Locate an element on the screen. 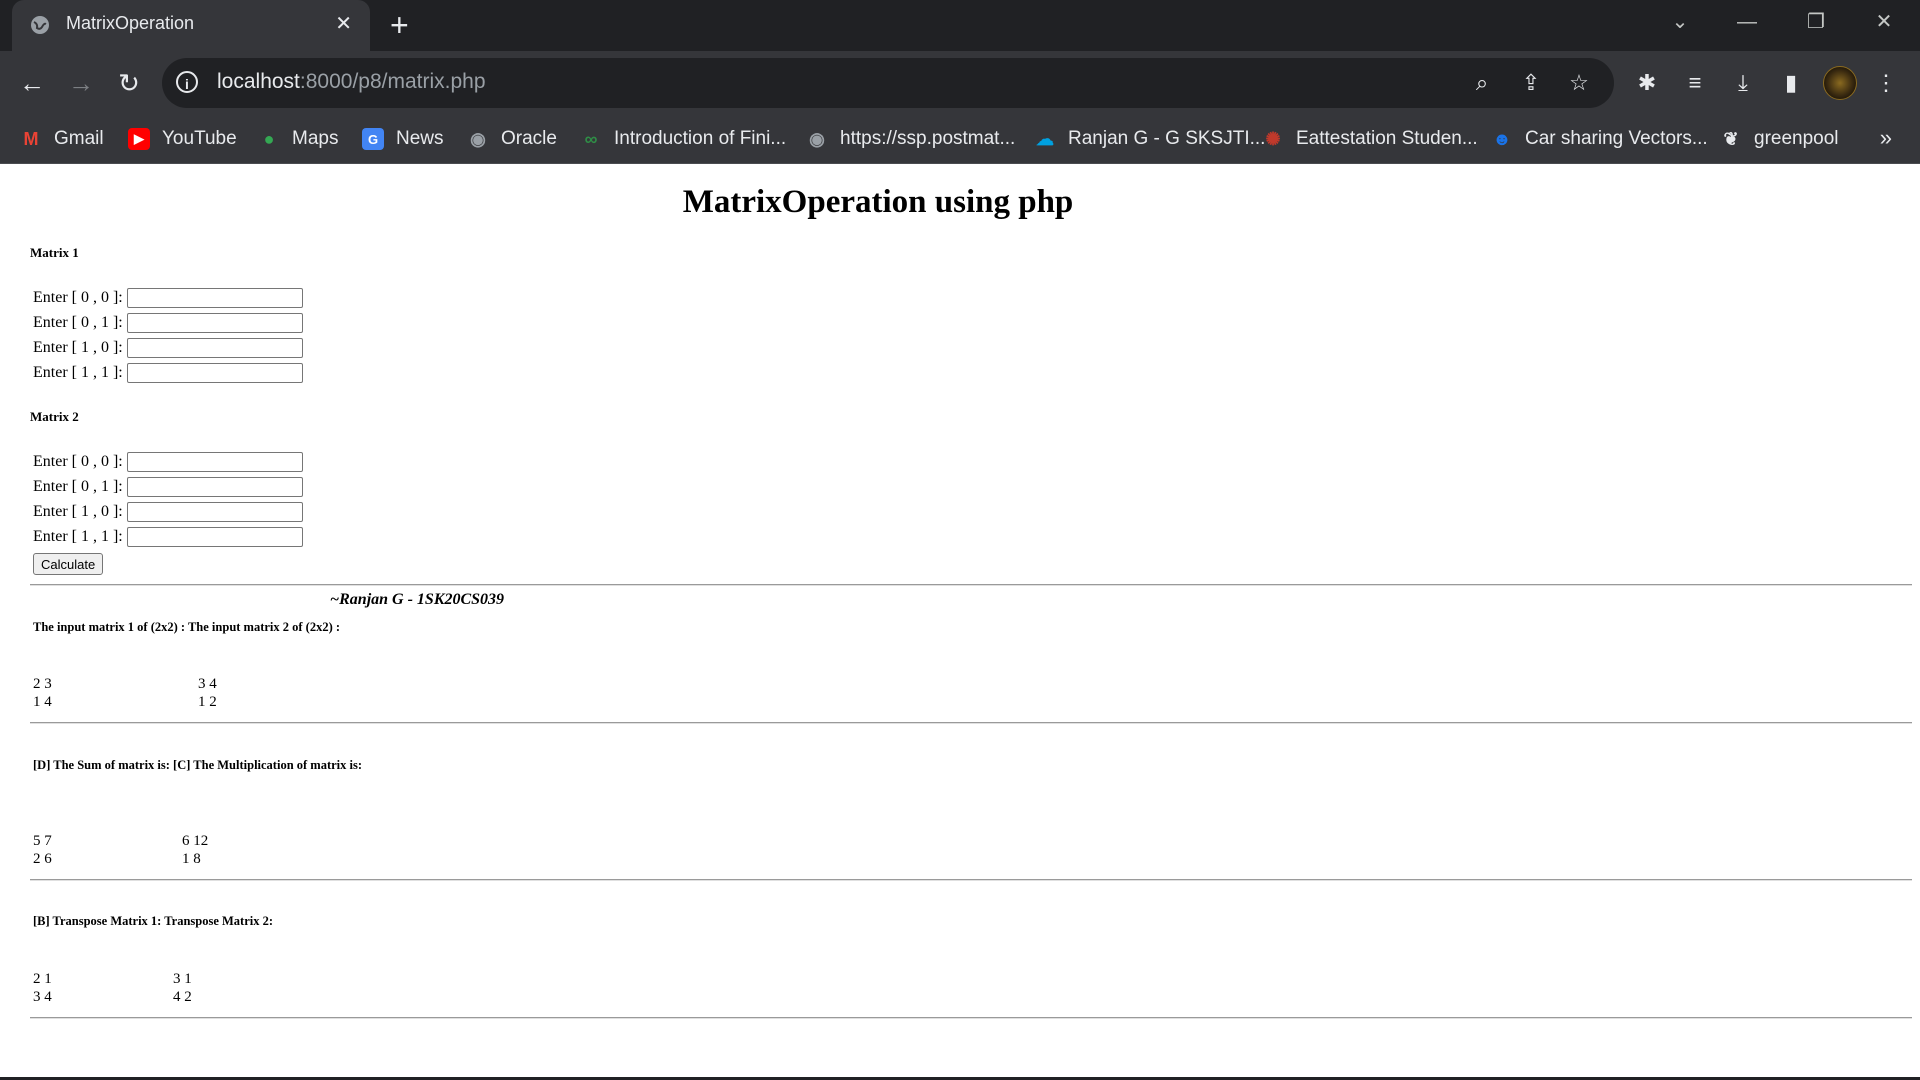 The width and height of the screenshot is (1920, 1080). new-tab-icon: + is located at coordinates (399, 25).